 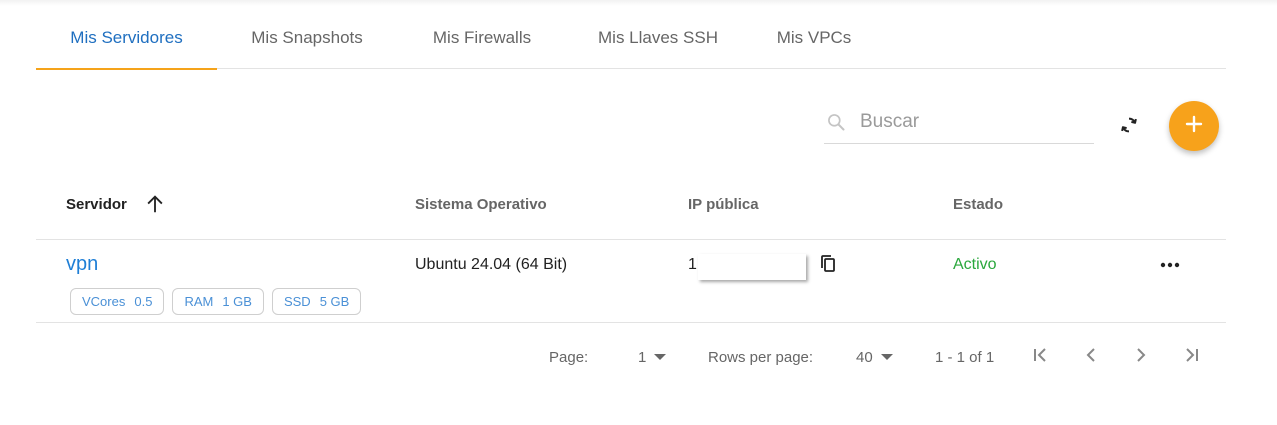 I want to click on column-header-servidor: Servidor, so click(x=116, y=204).